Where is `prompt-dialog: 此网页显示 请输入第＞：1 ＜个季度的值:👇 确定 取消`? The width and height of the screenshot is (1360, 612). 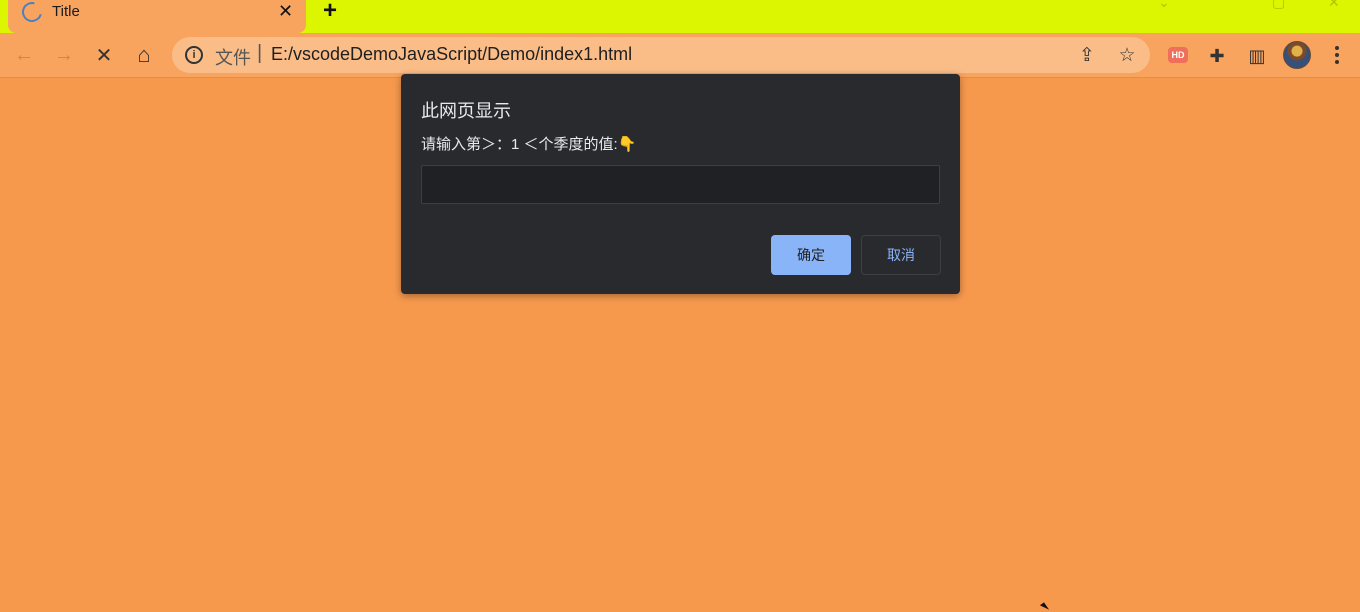 prompt-dialog: 此网页显示 请输入第＞：1 ＜个季度的值:👇 确定 取消 is located at coordinates (680, 184).